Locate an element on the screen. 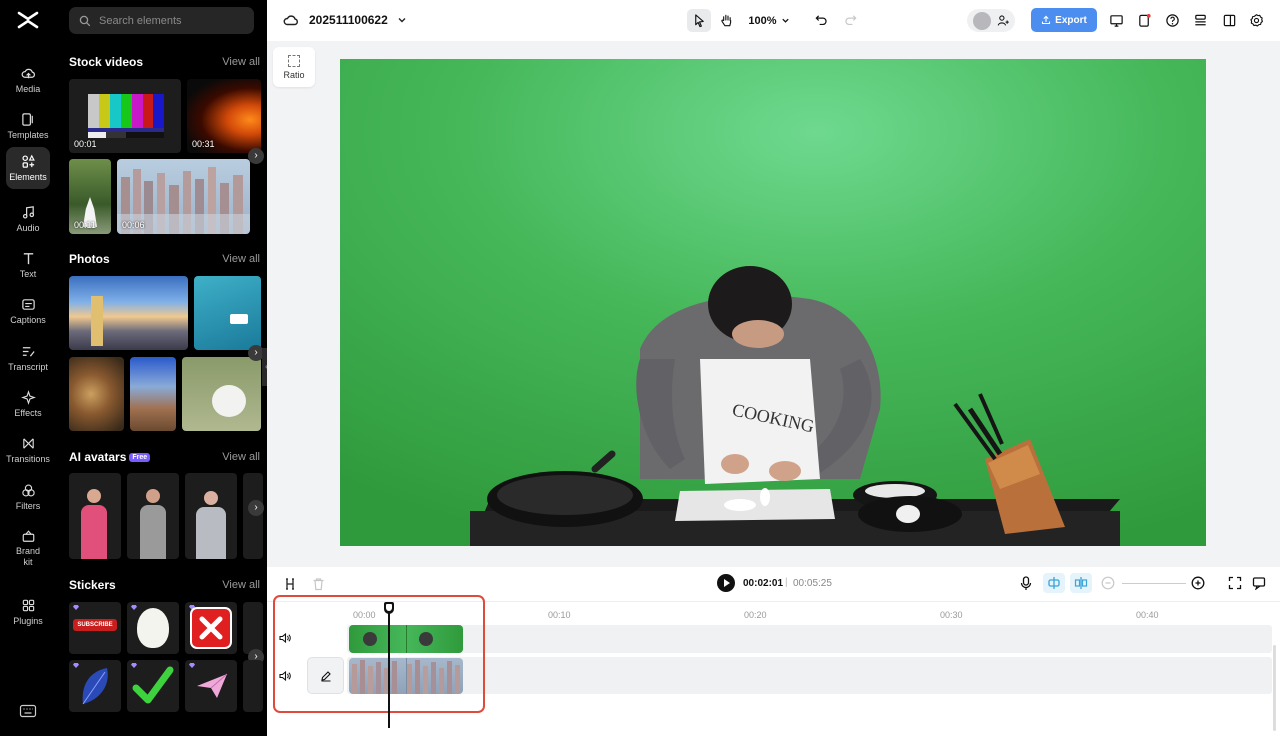 The image size is (1280, 736). rail-item-captions: Captions is located at coordinates (28, 311).